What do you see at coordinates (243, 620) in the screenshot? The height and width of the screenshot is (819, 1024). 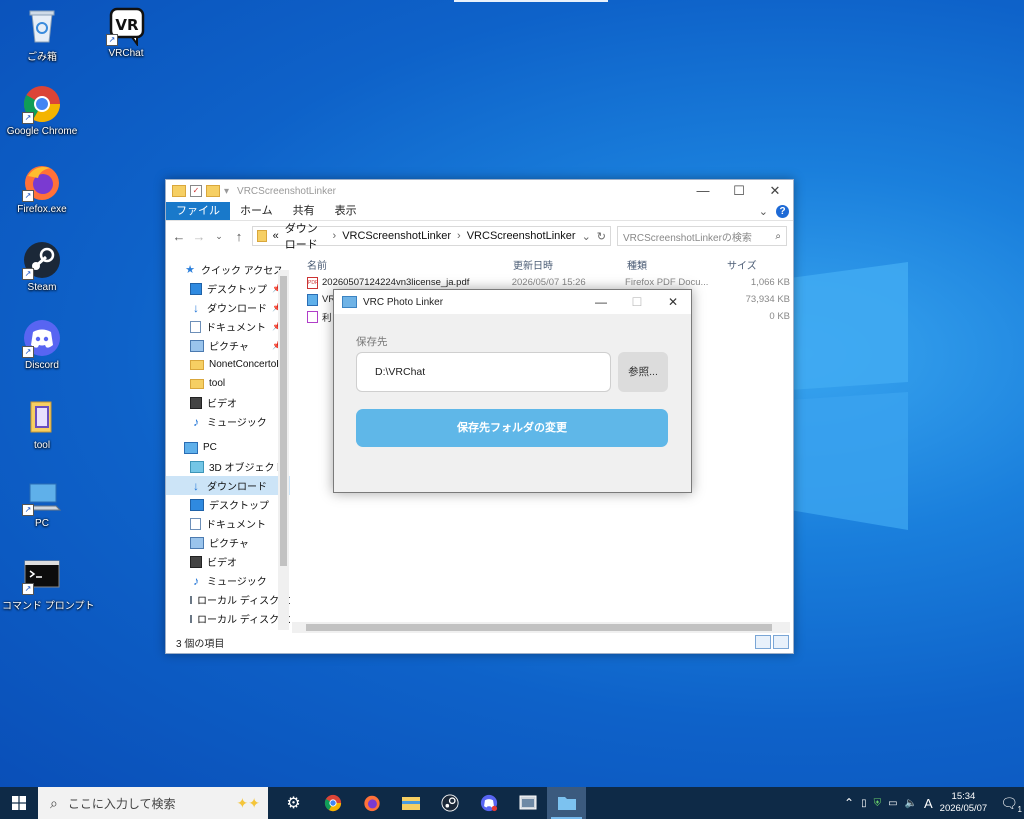 I see `nav-label: ローカル ディスク (D` at bounding box center [243, 620].